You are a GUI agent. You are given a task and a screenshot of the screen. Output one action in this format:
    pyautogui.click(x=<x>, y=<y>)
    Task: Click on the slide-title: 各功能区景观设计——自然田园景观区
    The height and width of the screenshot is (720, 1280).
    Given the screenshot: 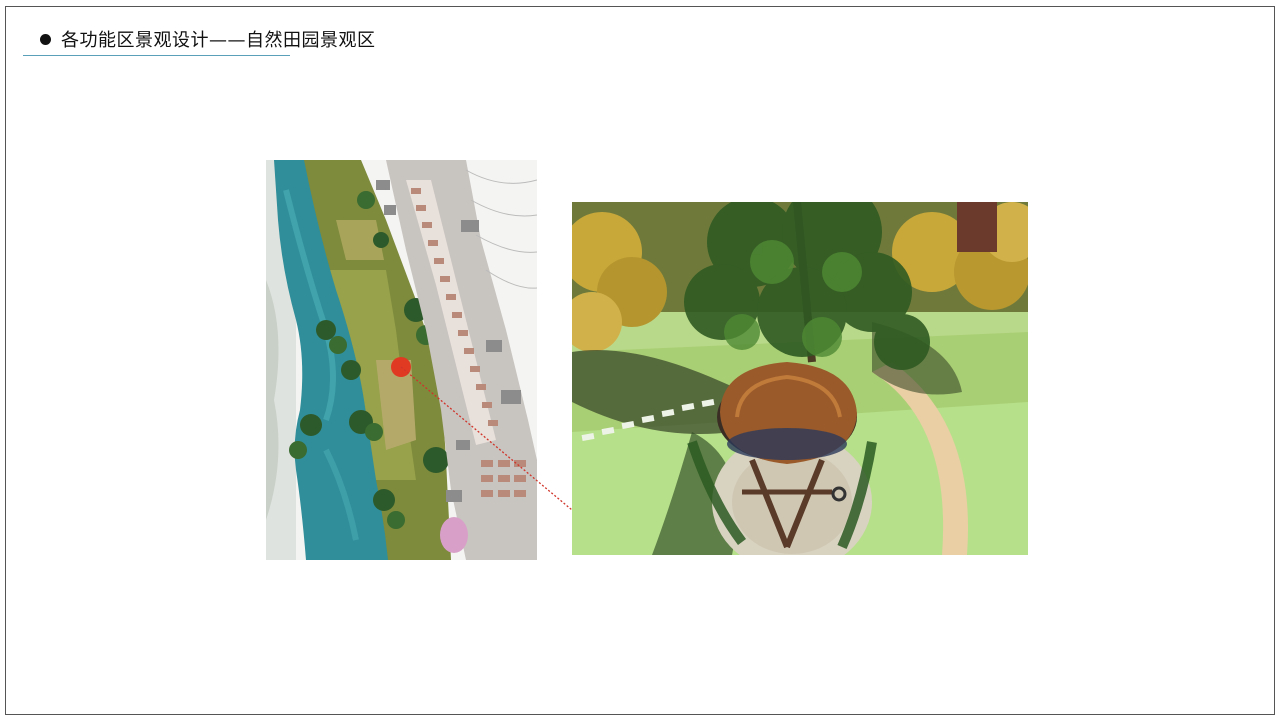 What is the action you would take?
    pyautogui.click(x=218, y=40)
    